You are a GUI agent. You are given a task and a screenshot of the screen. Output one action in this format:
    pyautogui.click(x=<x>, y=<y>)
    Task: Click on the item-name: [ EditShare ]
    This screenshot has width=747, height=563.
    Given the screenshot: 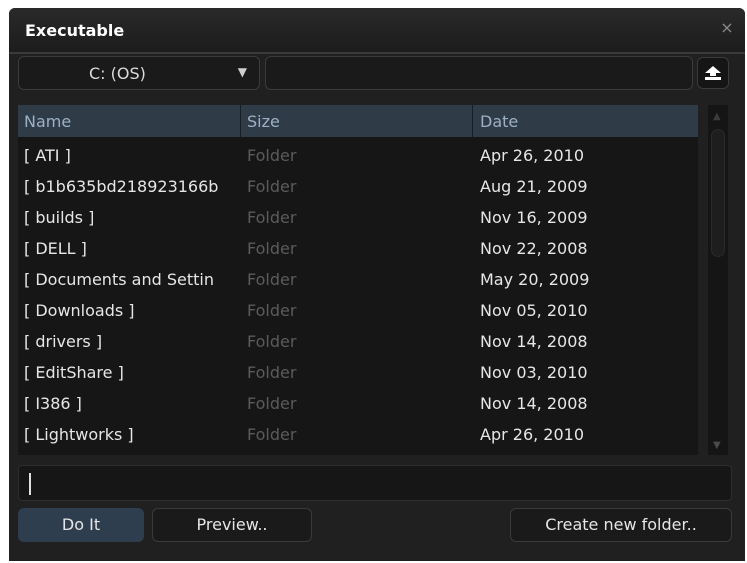 What is the action you would take?
    pyautogui.click(x=74, y=372)
    